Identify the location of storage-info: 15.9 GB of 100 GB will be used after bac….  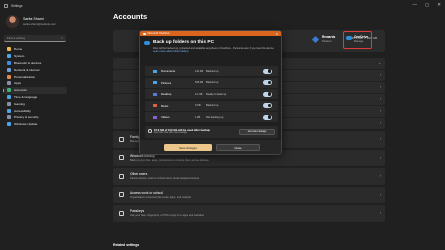
(211, 132).